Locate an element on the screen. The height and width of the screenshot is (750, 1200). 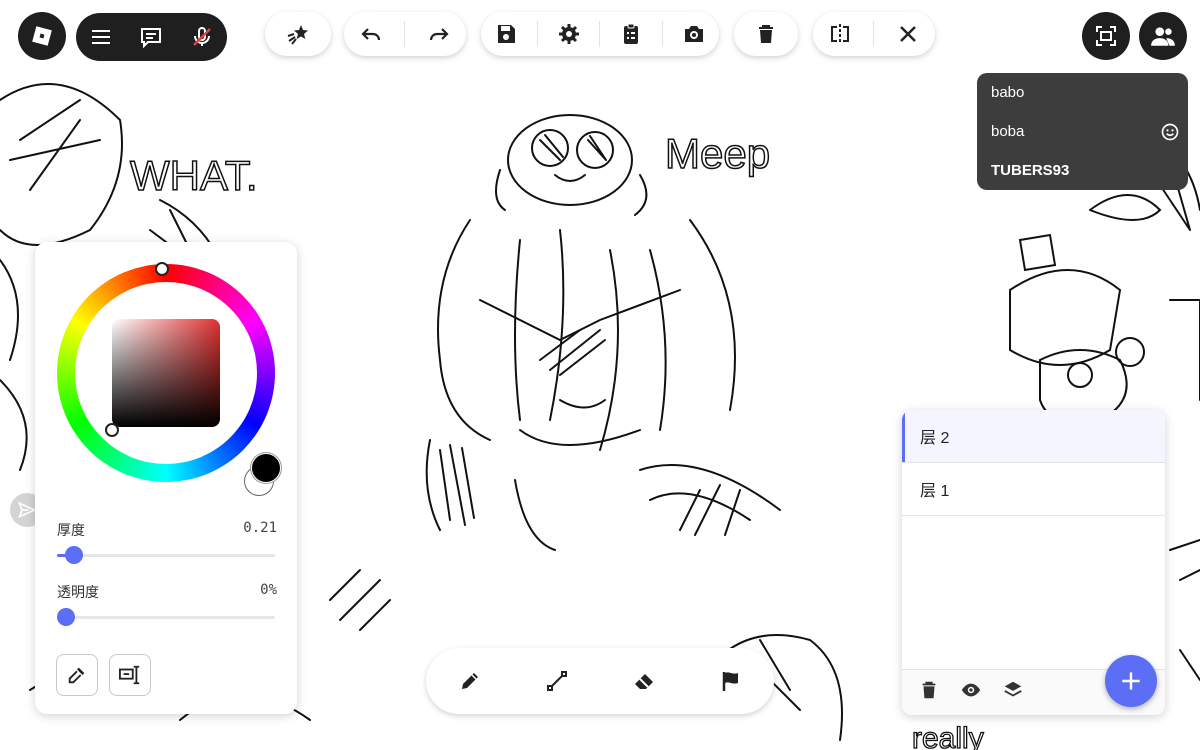
microphone-muted-icon is located at coordinates (201, 36).